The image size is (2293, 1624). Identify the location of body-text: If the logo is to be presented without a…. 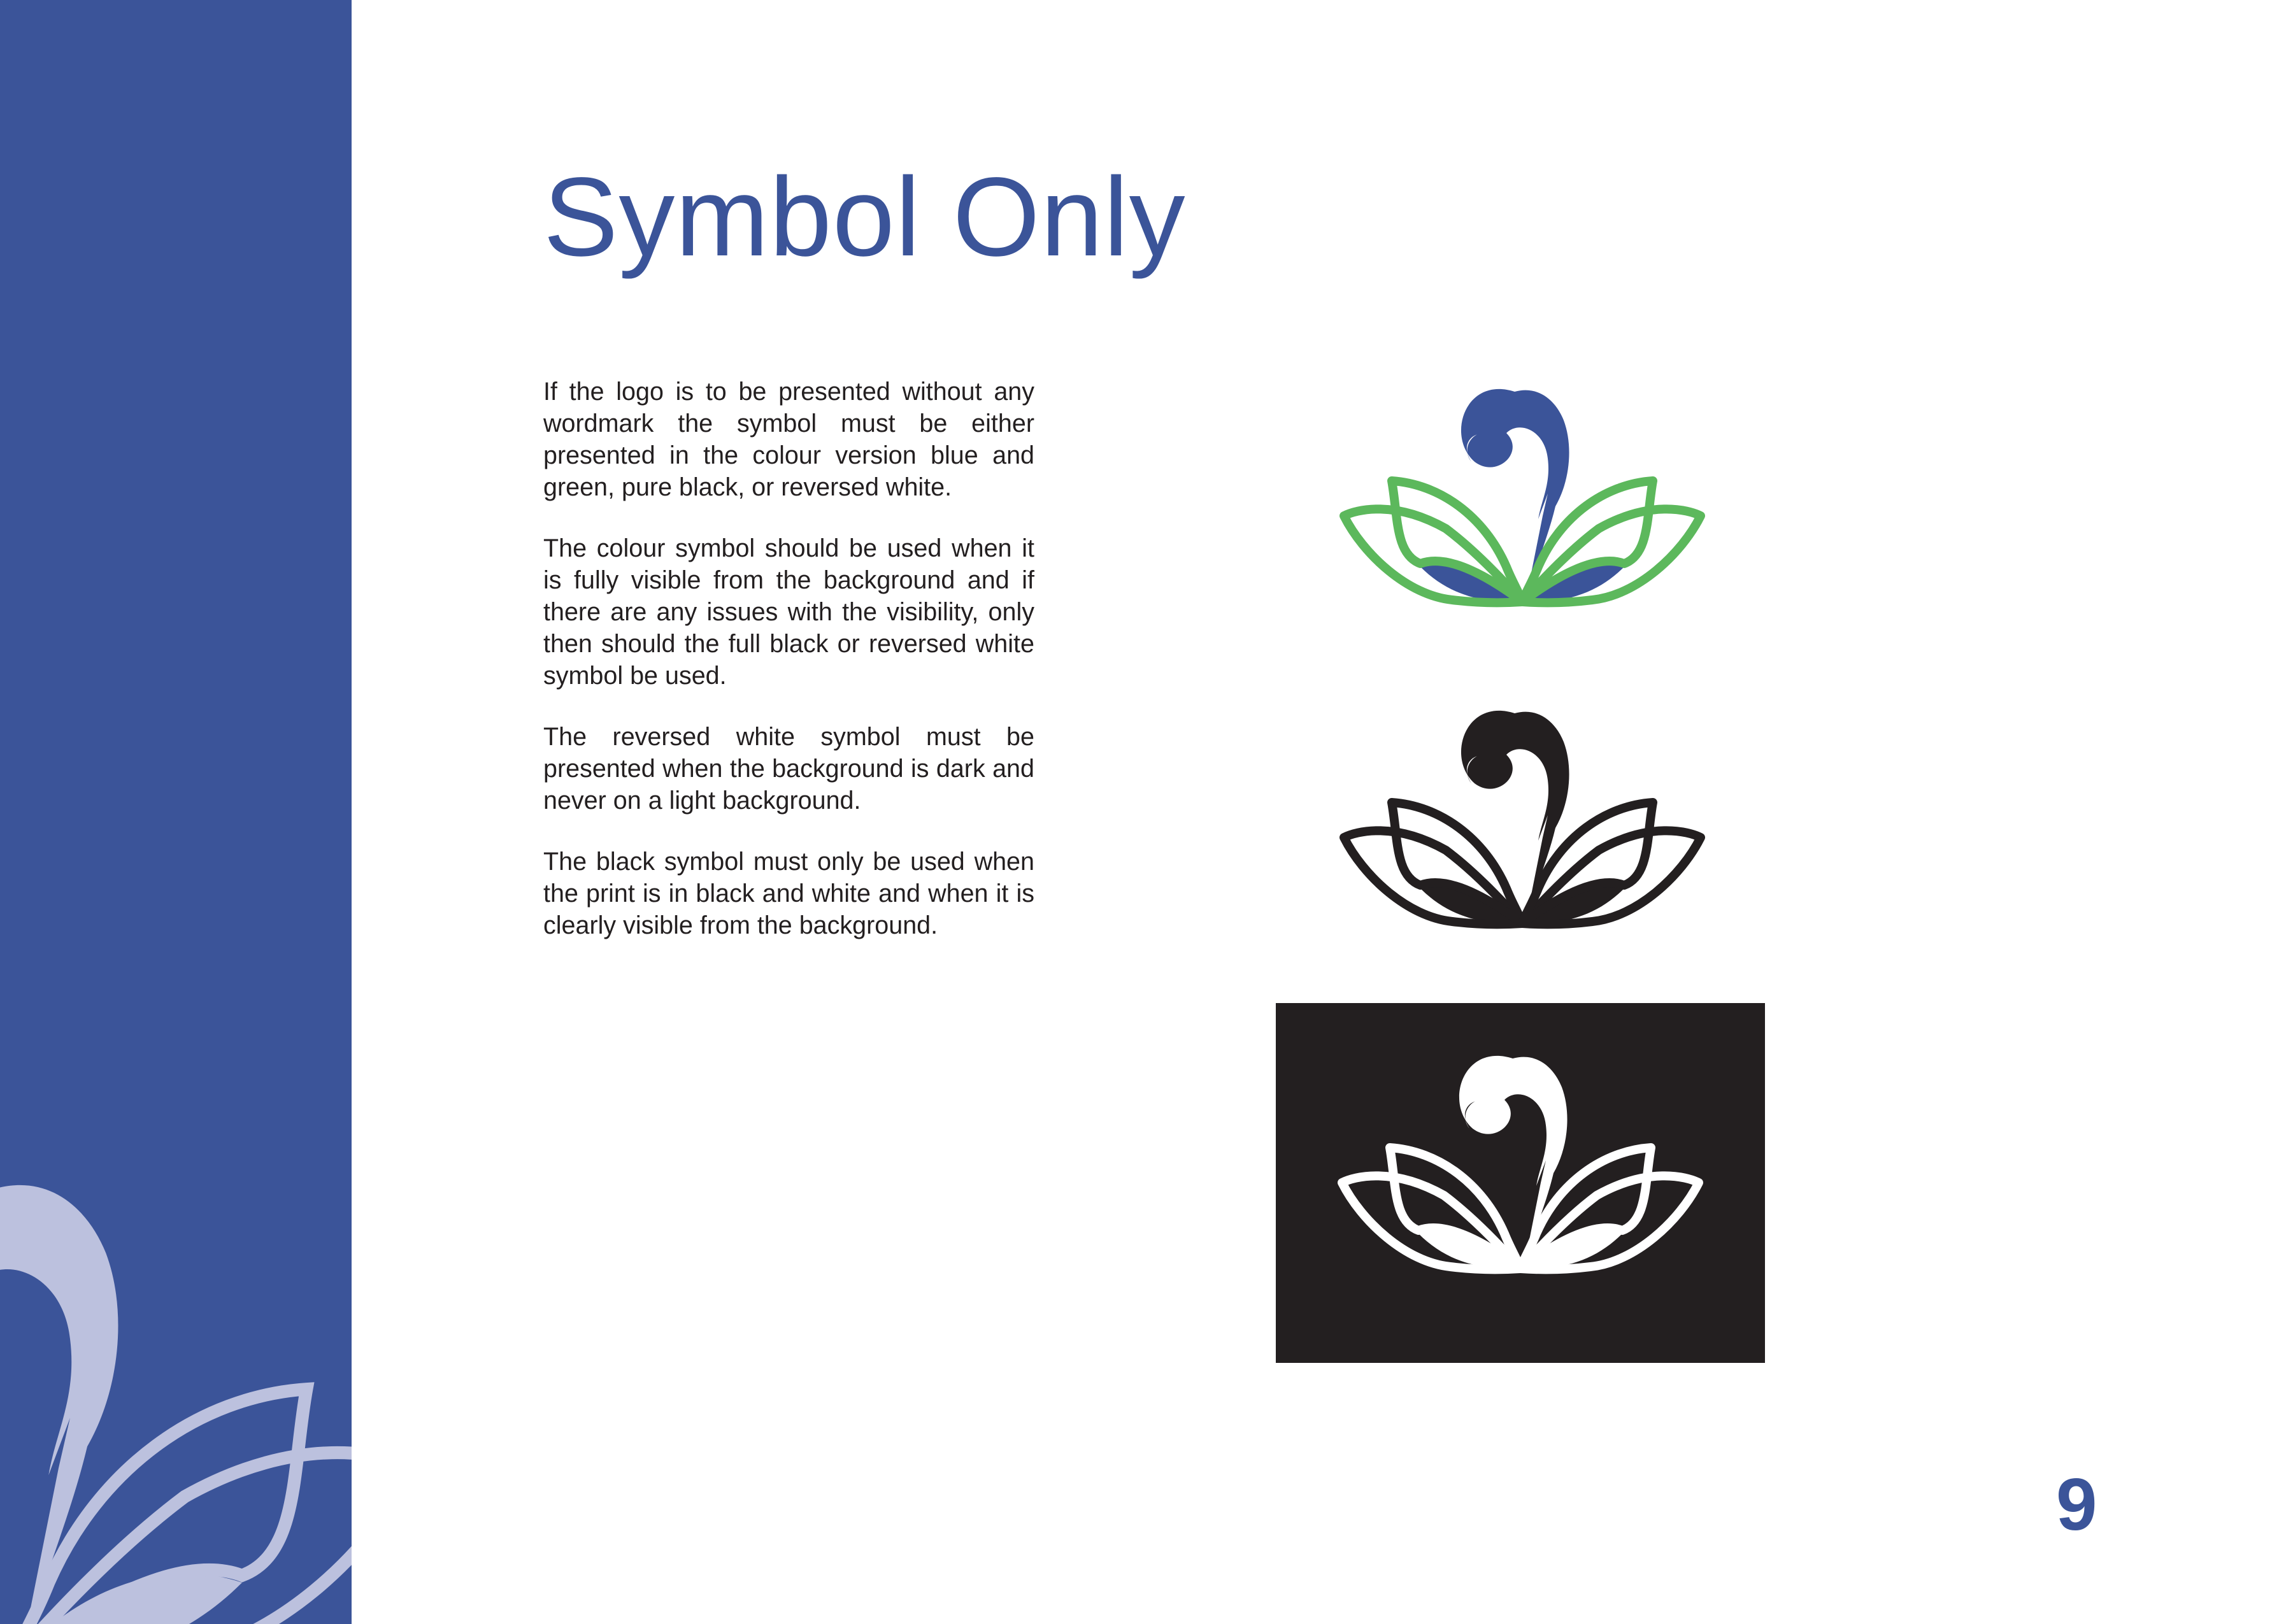
(788, 673).